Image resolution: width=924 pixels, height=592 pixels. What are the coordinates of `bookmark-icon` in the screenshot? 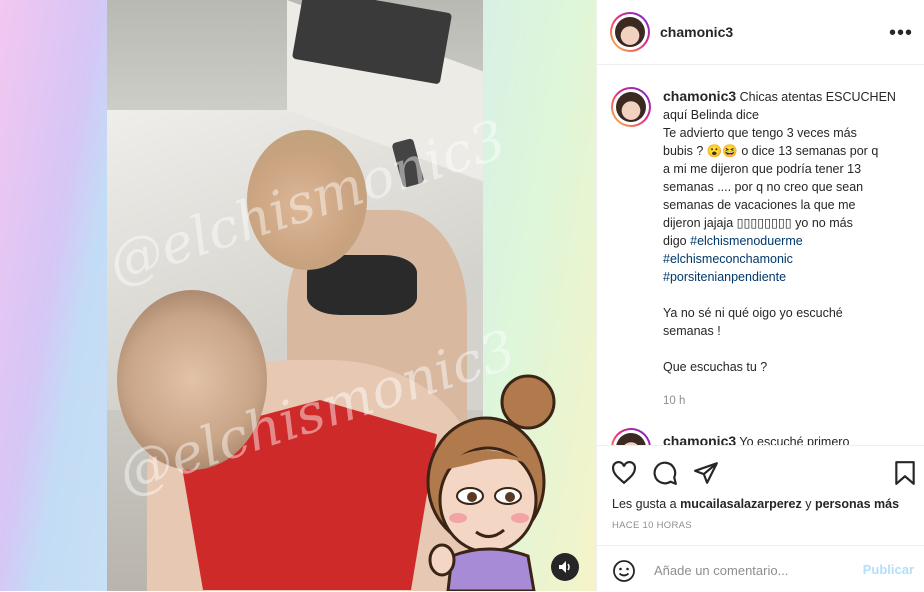 It's located at (905, 473).